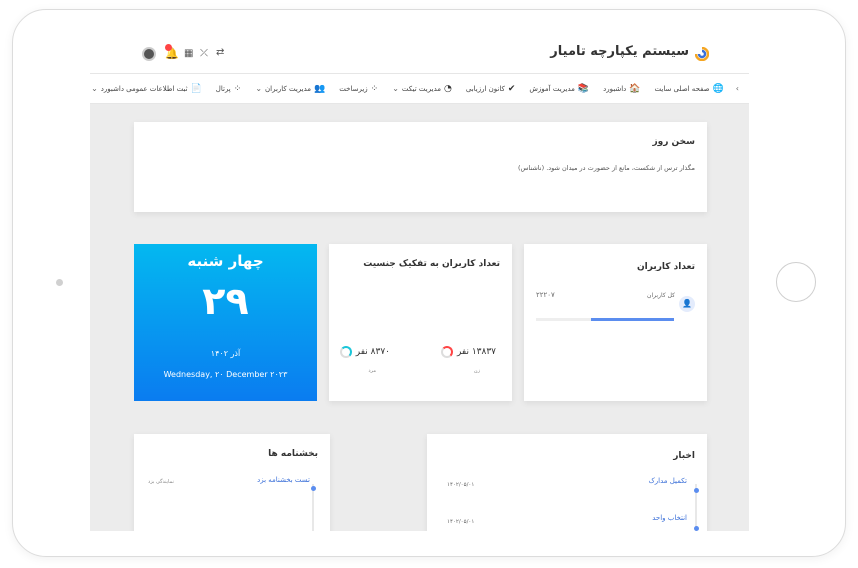 This screenshot has height=568, width=858. Describe the element at coordinates (196, 88) in the screenshot. I see `document-icon: 📄` at that location.